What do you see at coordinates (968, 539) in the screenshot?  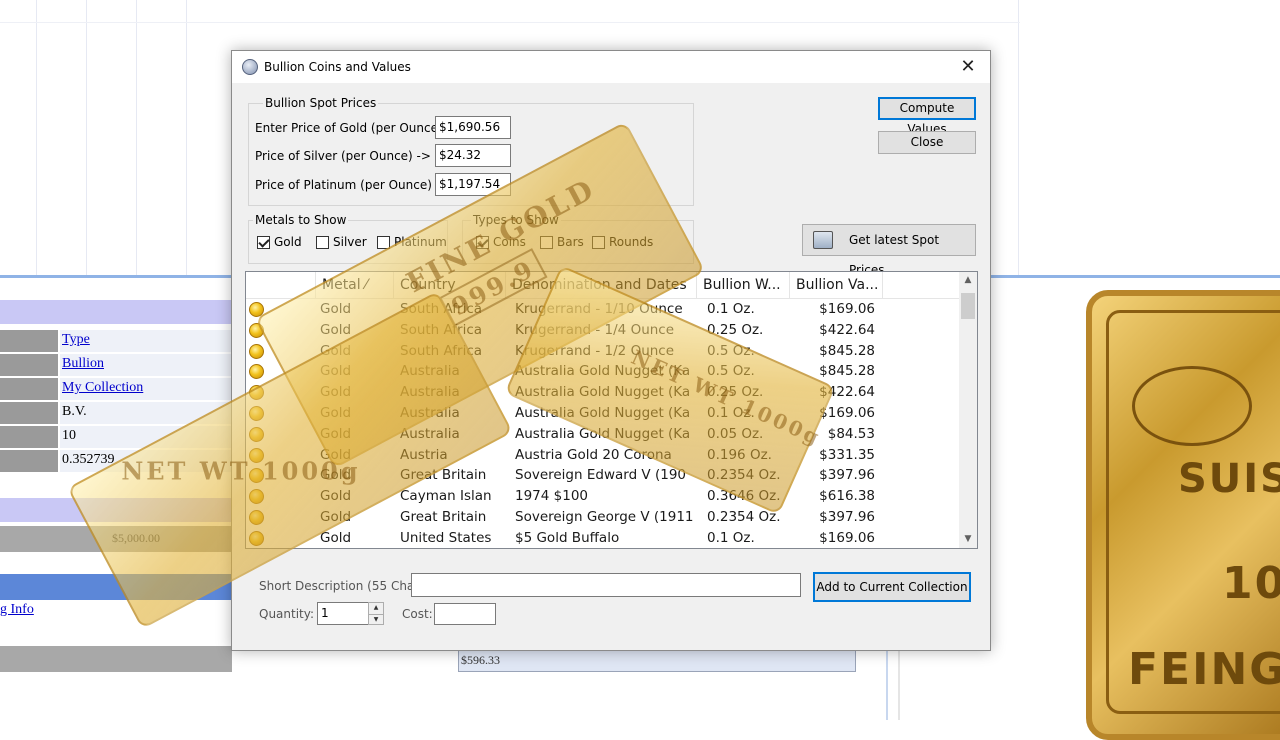 I see `scroll-down-icon: ▼` at bounding box center [968, 539].